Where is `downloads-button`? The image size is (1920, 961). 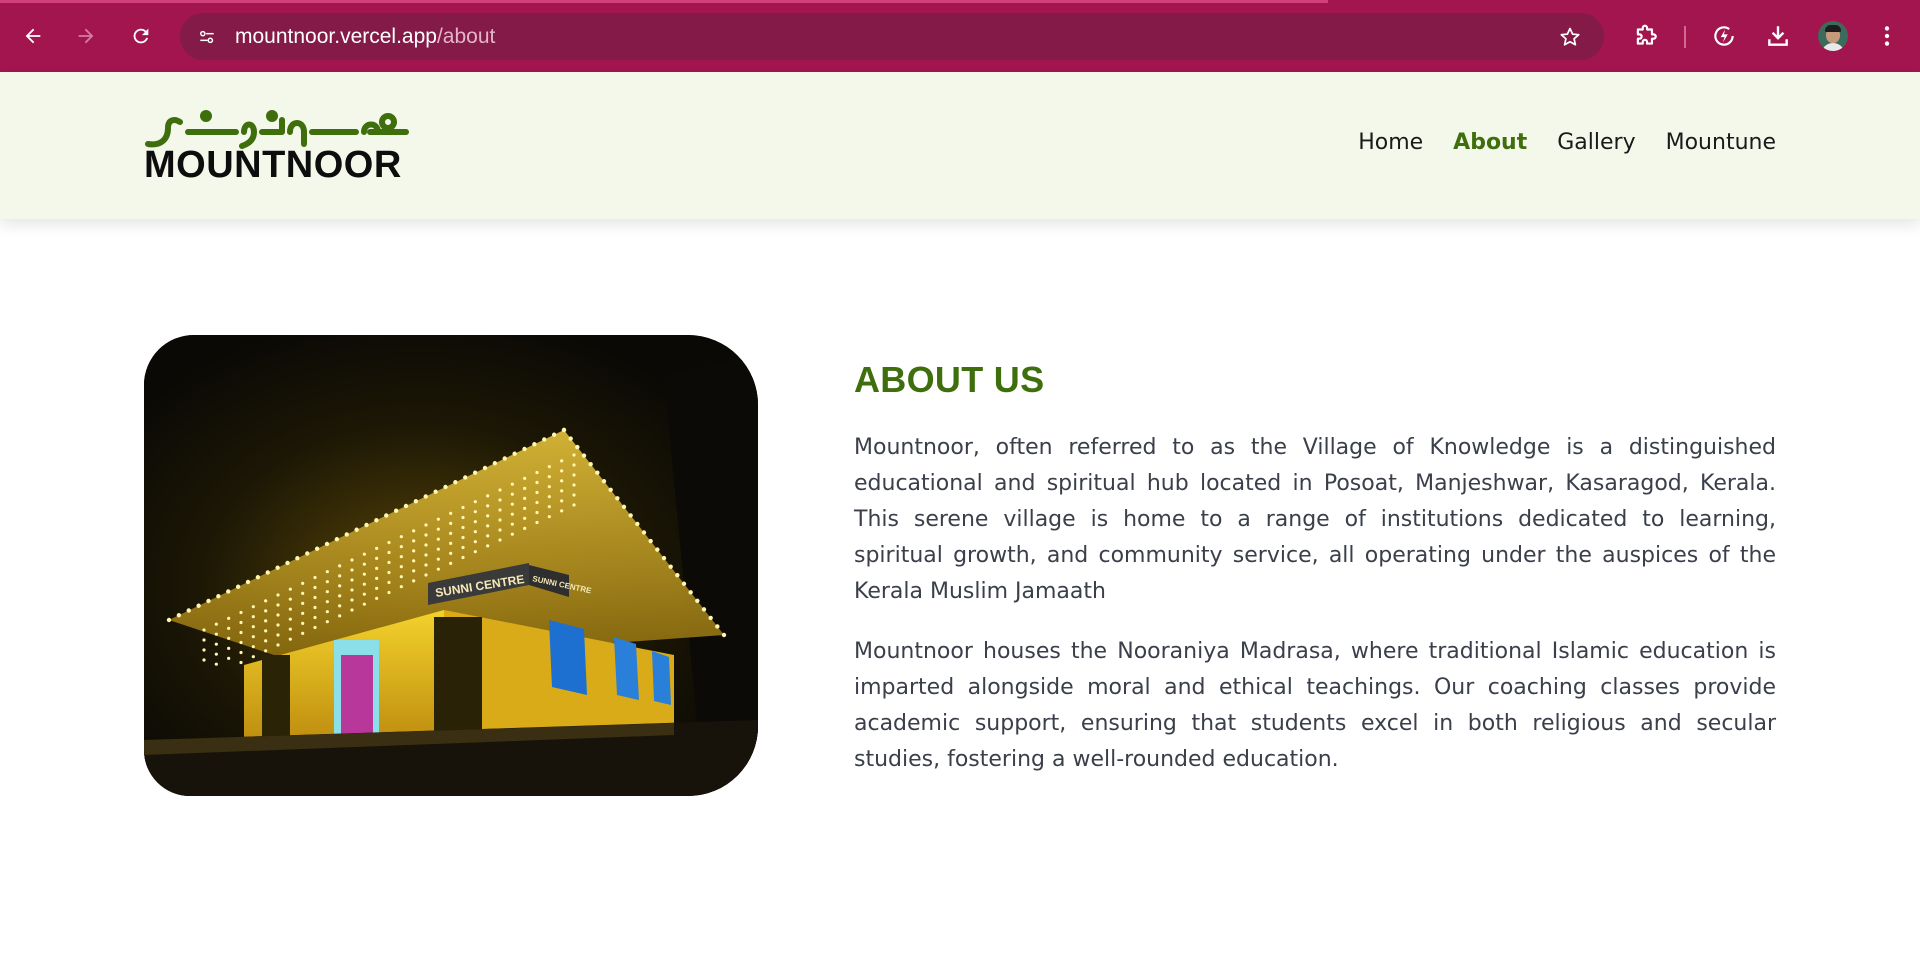
downloads-button is located at coordinates (1778, 36).